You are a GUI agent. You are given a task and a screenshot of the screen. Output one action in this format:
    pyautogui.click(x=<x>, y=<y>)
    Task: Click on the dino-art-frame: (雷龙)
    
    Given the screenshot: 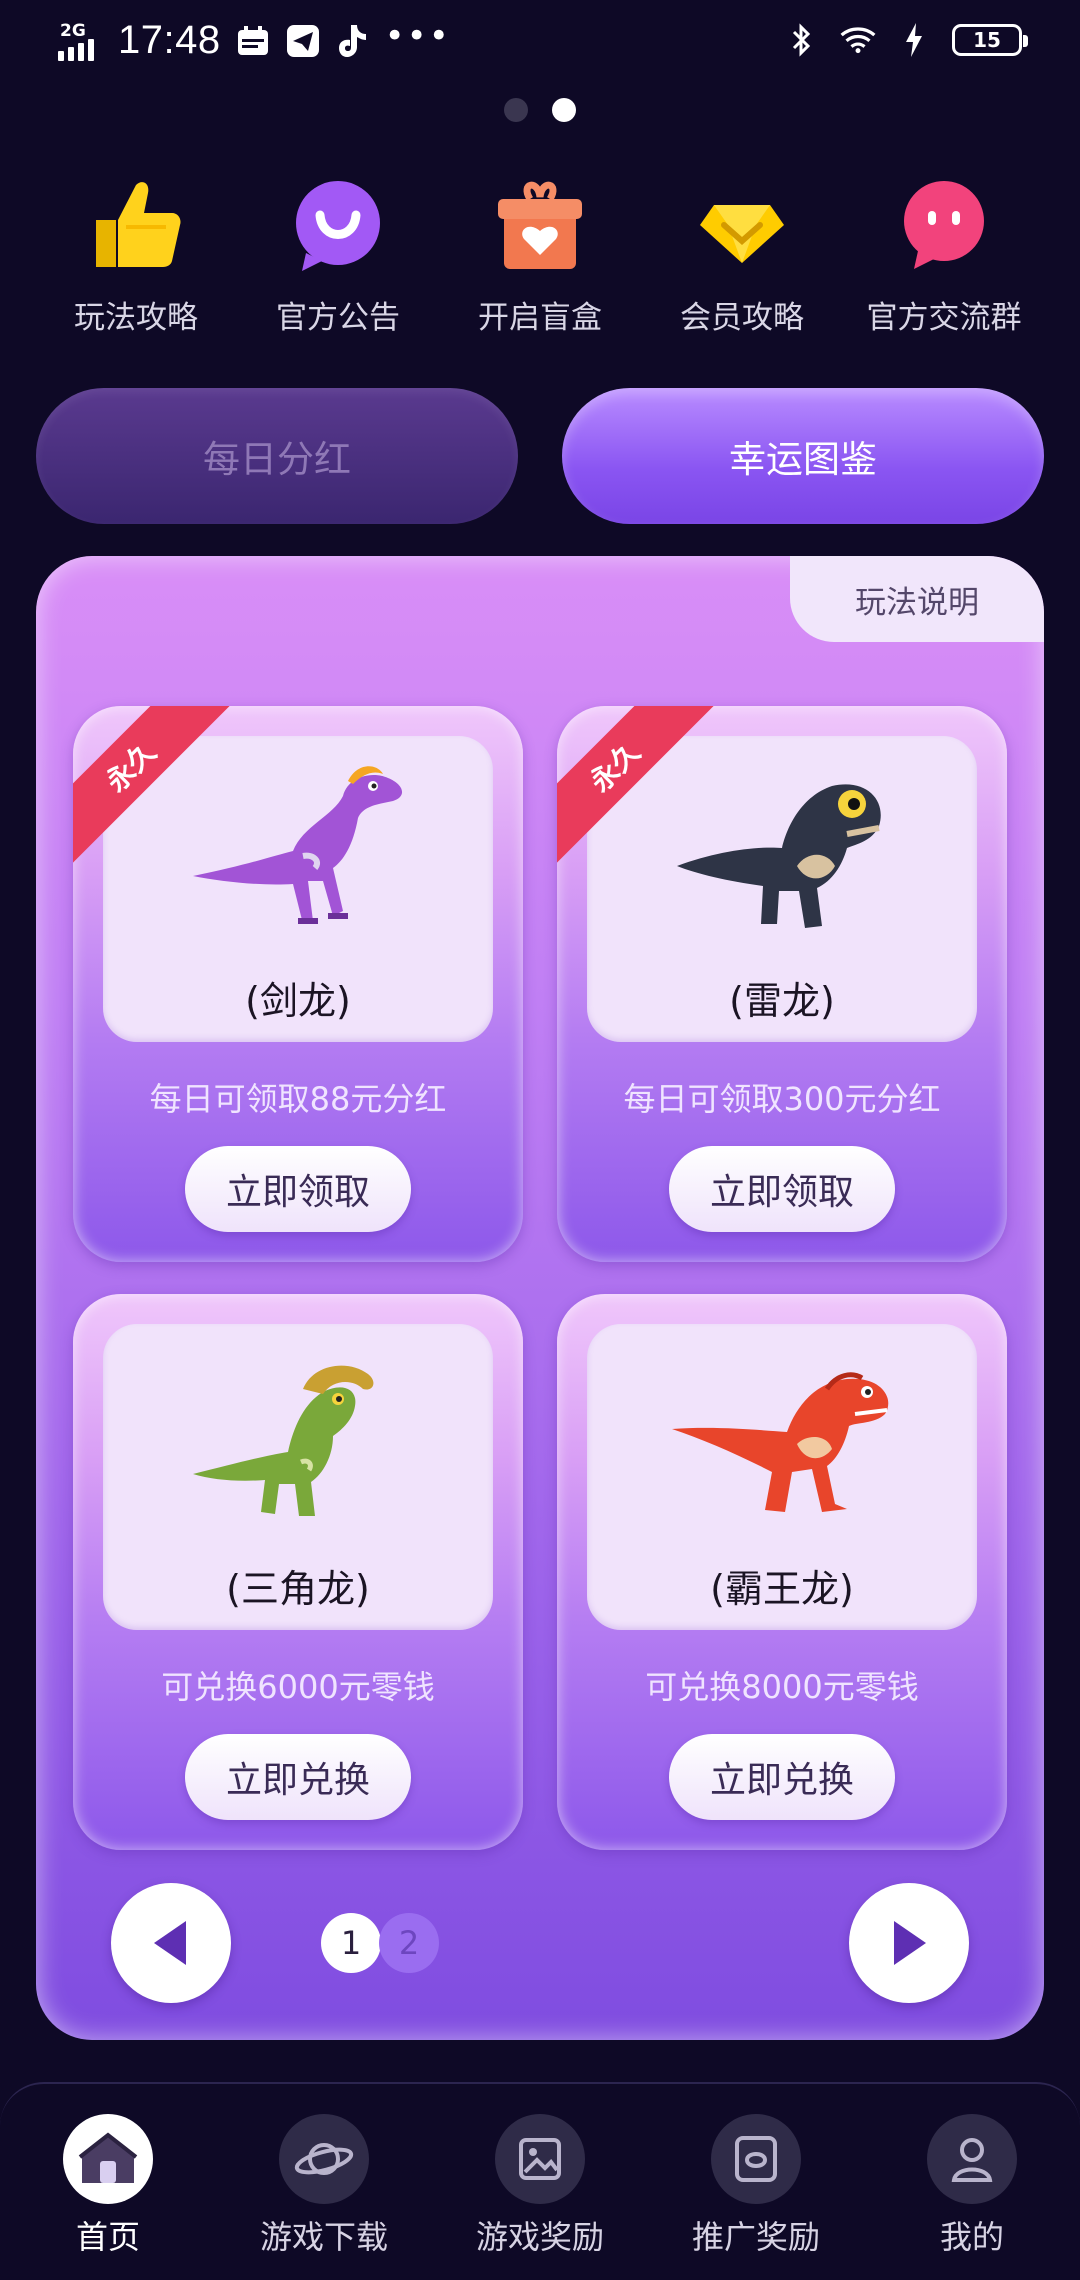 What is the action you would take?
    pyautogui.click(x=782, y=889)
    